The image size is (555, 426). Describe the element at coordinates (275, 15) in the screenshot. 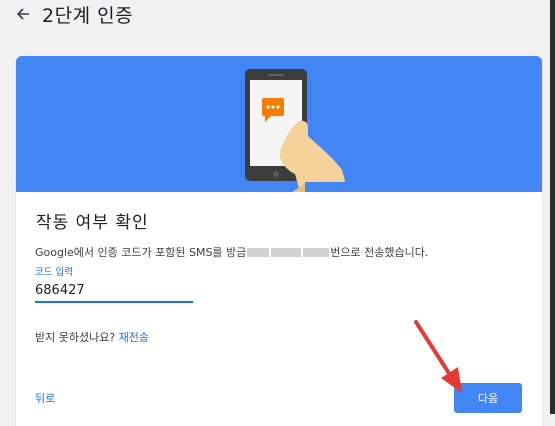

I see `page-header: 2단계 인증` at that location.